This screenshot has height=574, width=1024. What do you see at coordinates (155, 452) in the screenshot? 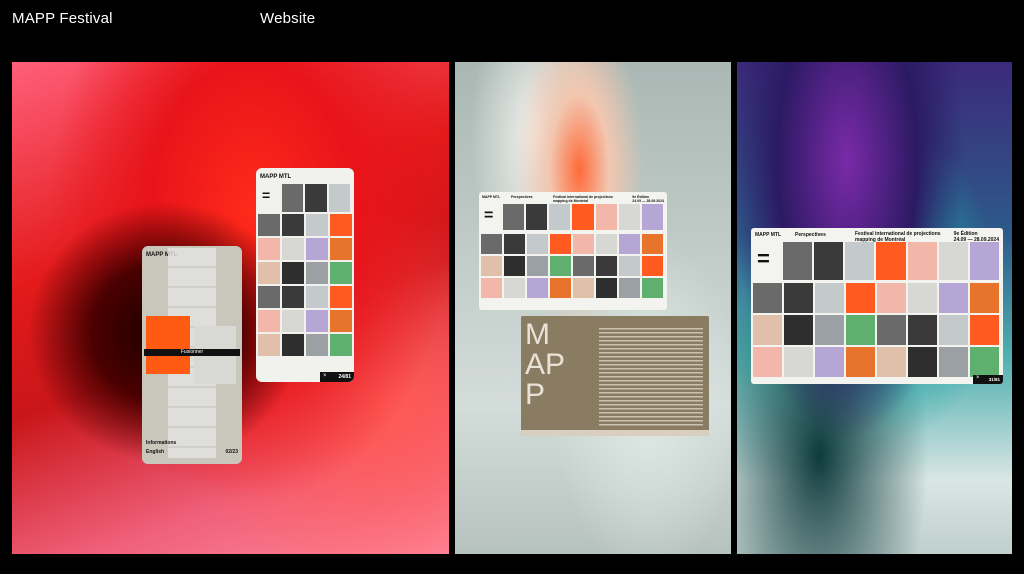
I see `menu-link-english: English` at bounding box center [155, 452].